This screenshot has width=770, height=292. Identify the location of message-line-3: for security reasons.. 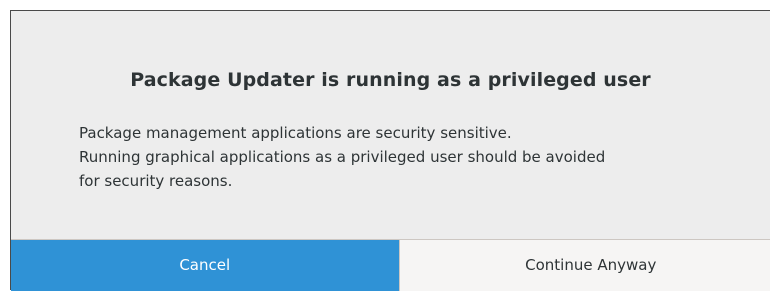
(419, 181).